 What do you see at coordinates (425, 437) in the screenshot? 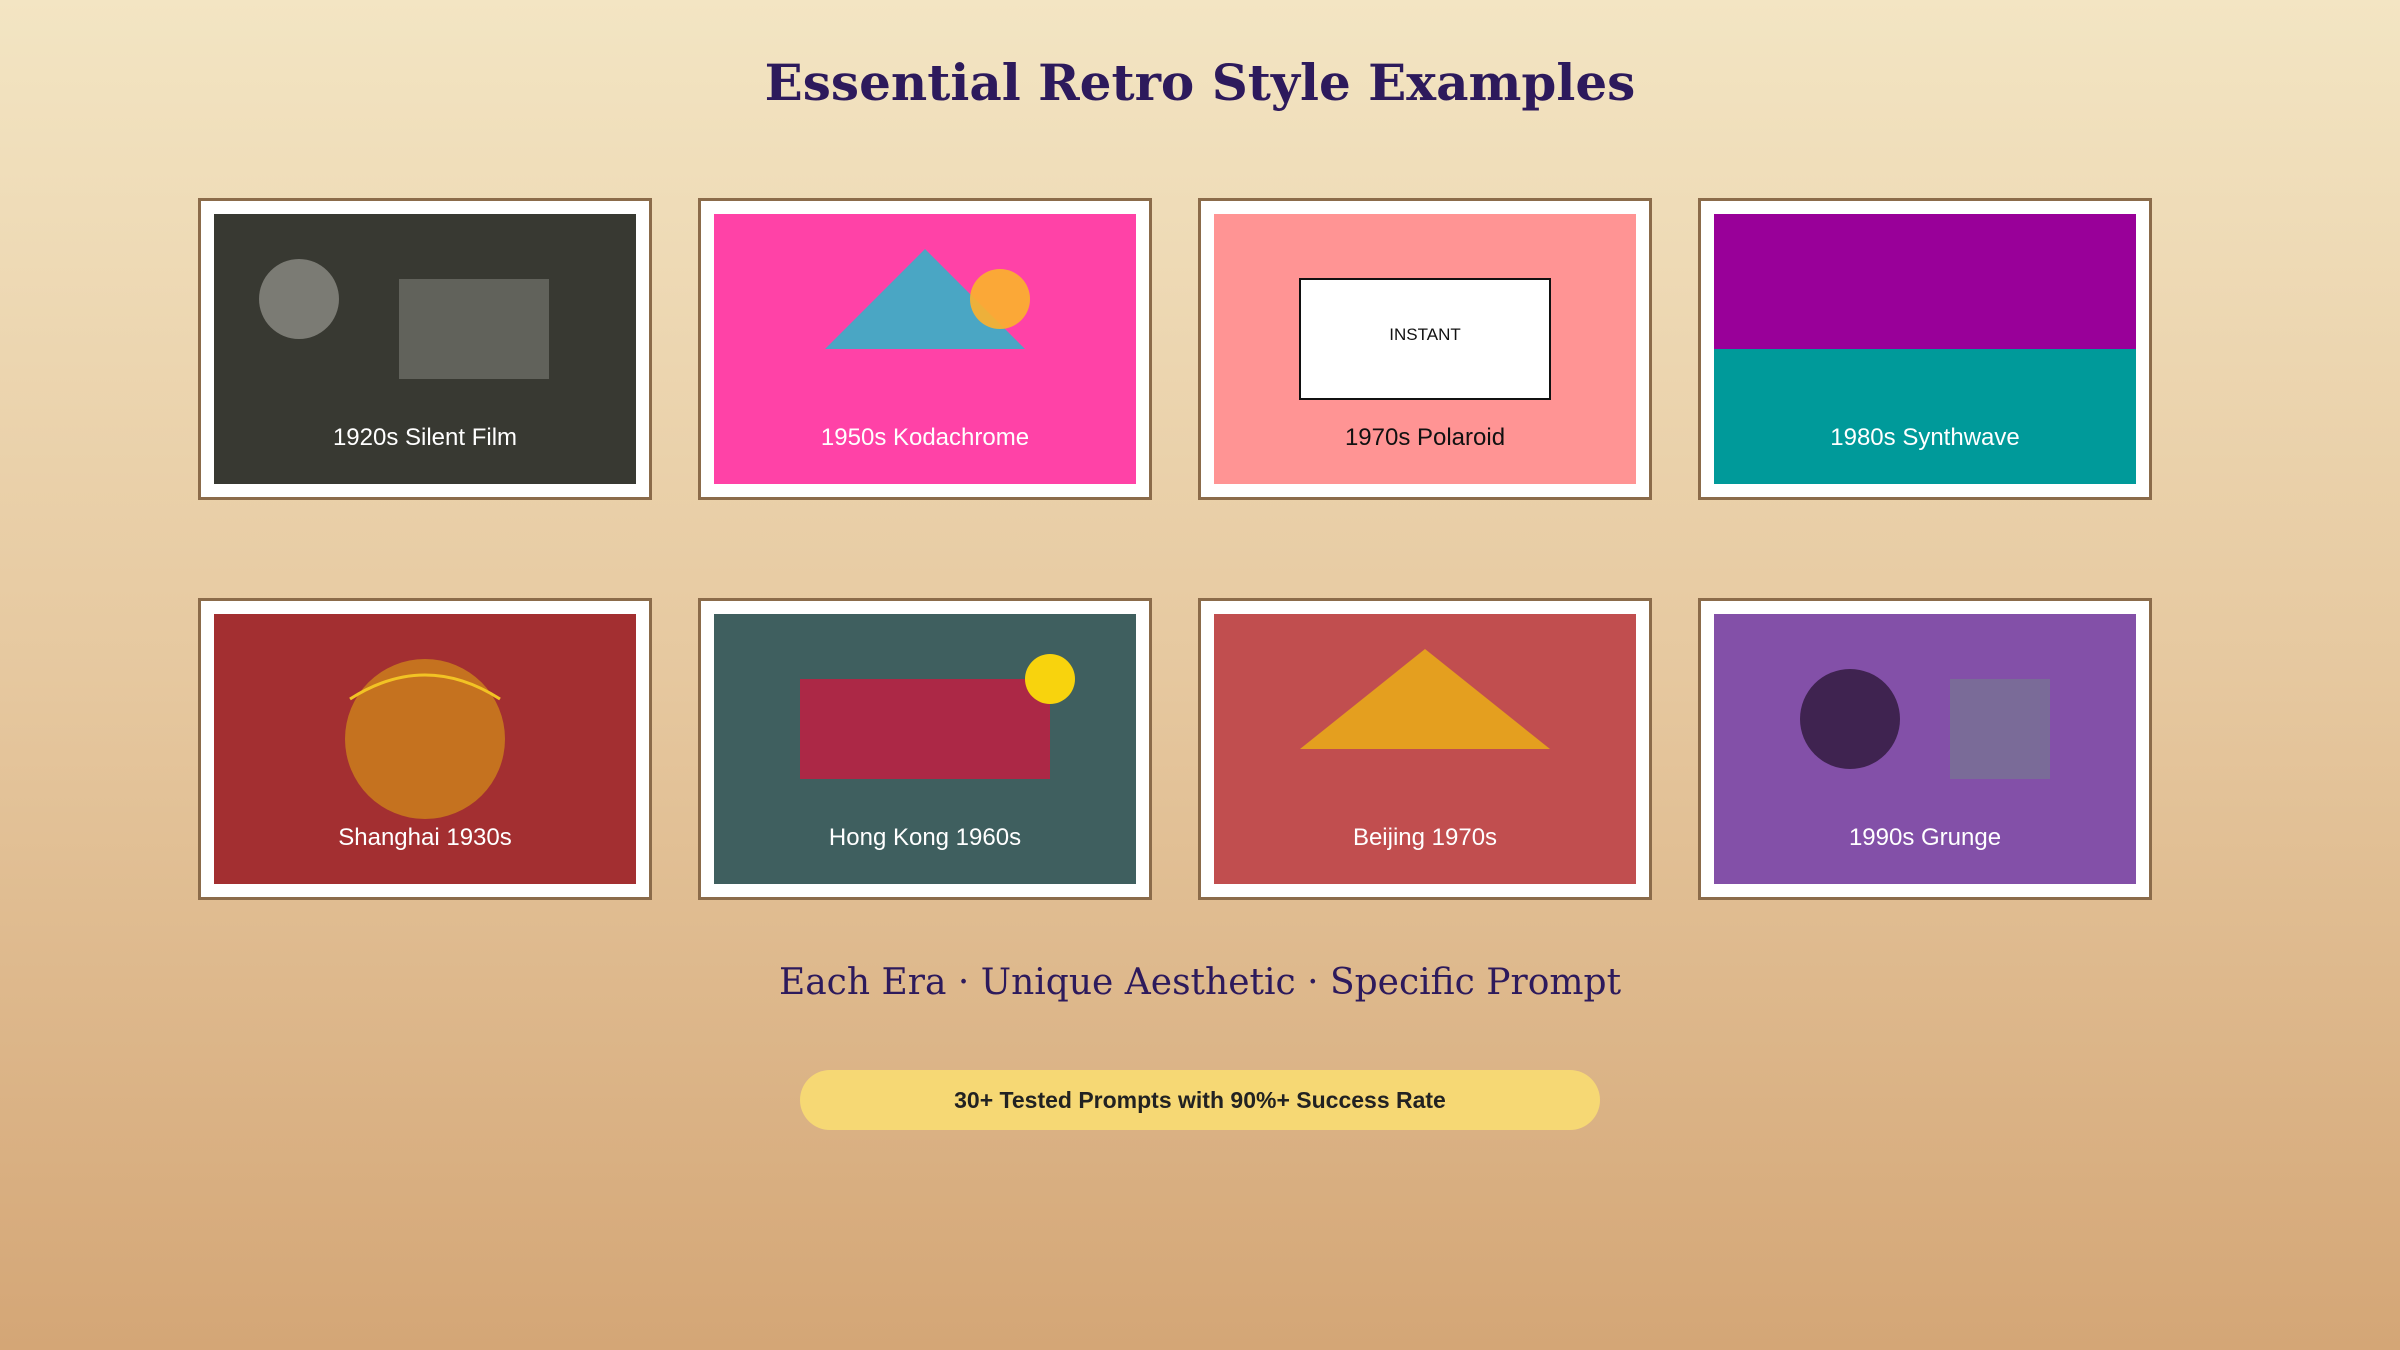
I see `card-caption: 1920s Silent Film` at bounding box center [425, 437].